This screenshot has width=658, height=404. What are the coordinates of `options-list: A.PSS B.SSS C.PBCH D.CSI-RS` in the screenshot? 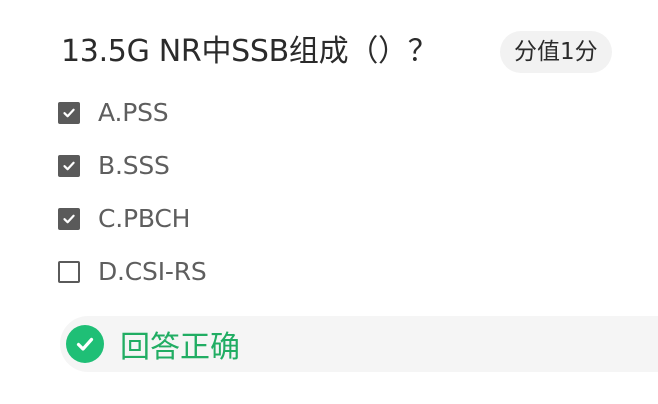 It's located at (132, 192).